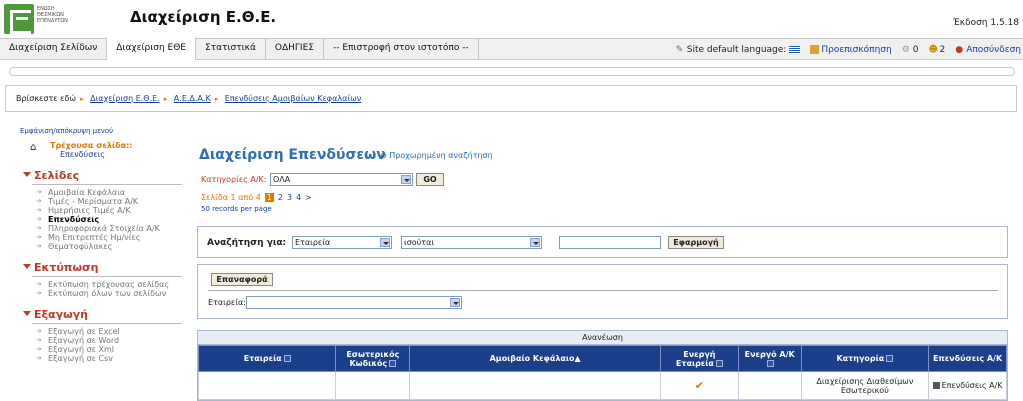  Describe the element at coordinates (373, 358) in the screenshot. I see `column-header: Εσωτερικός Κωδικός` at that location.